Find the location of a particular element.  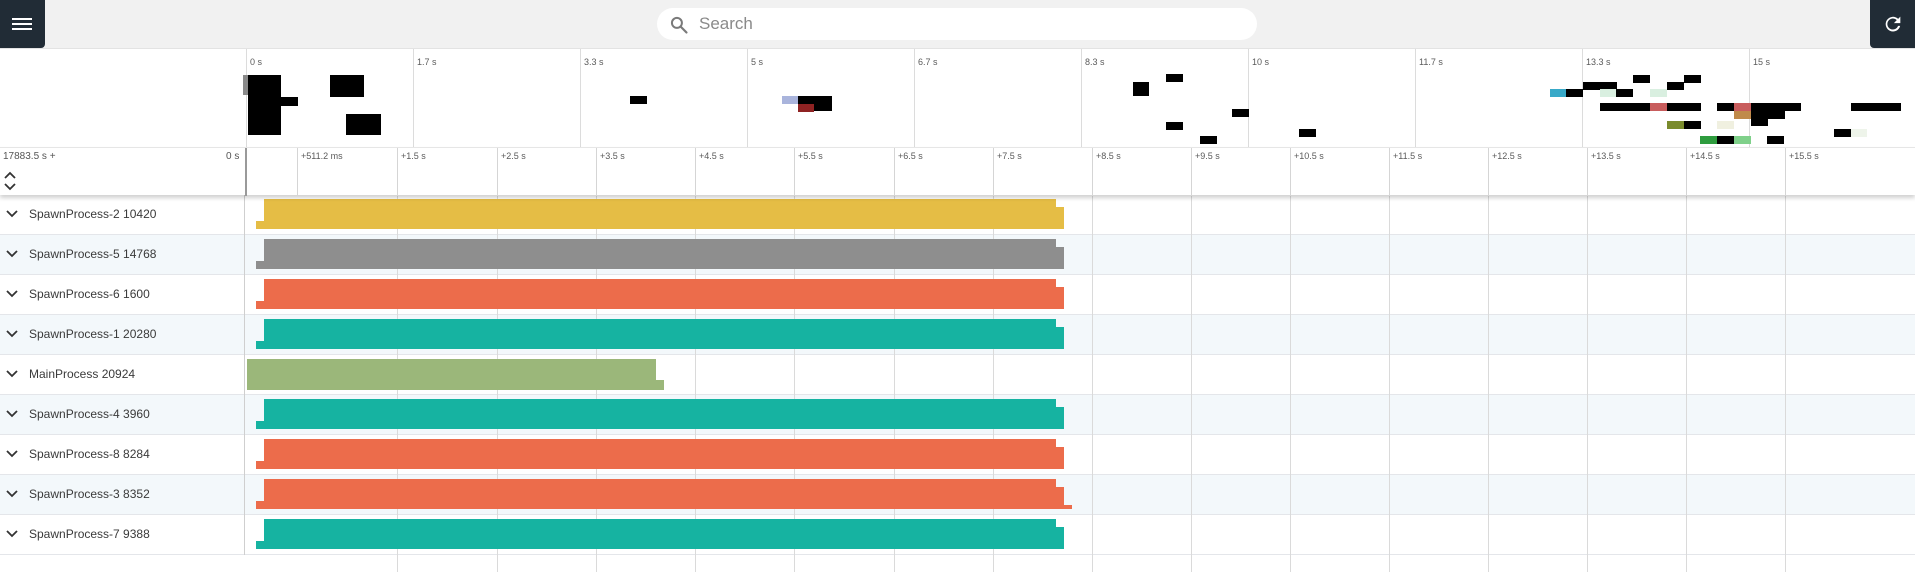

time-axis-tick-label: +13.5 s is located at coordinates (1606, 156).